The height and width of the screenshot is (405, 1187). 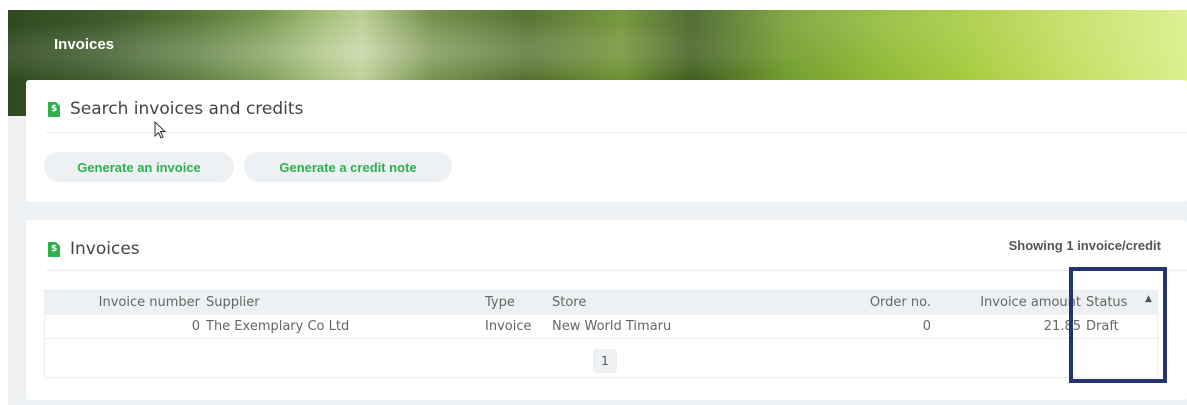 What do you see at coordinates (195, 326) in the screenshot?
I see `invoice-number-cell: 0` at bounding box center [195, 326].